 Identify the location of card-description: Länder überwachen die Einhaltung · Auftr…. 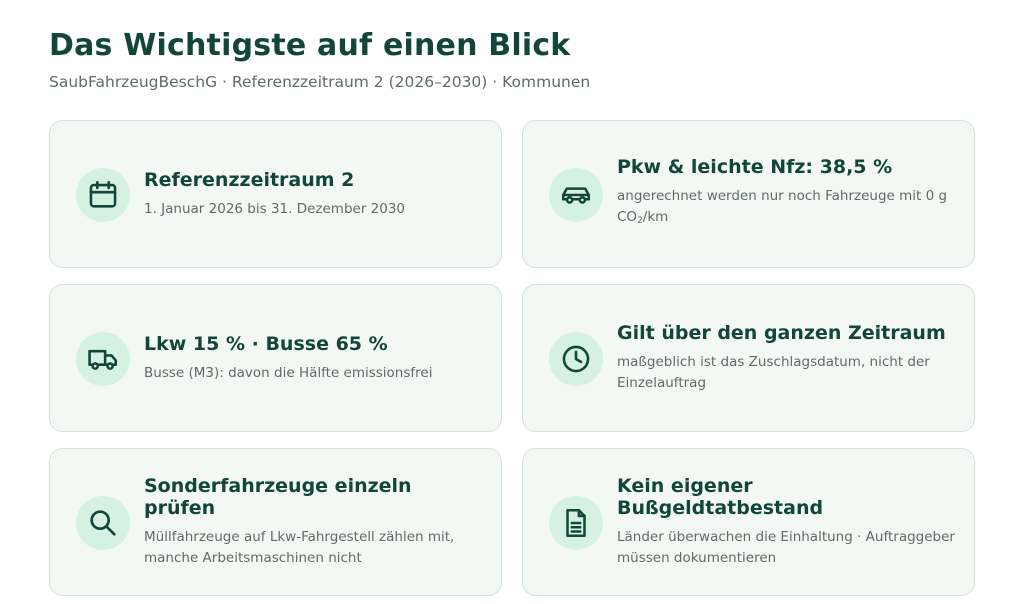
(786, 547).